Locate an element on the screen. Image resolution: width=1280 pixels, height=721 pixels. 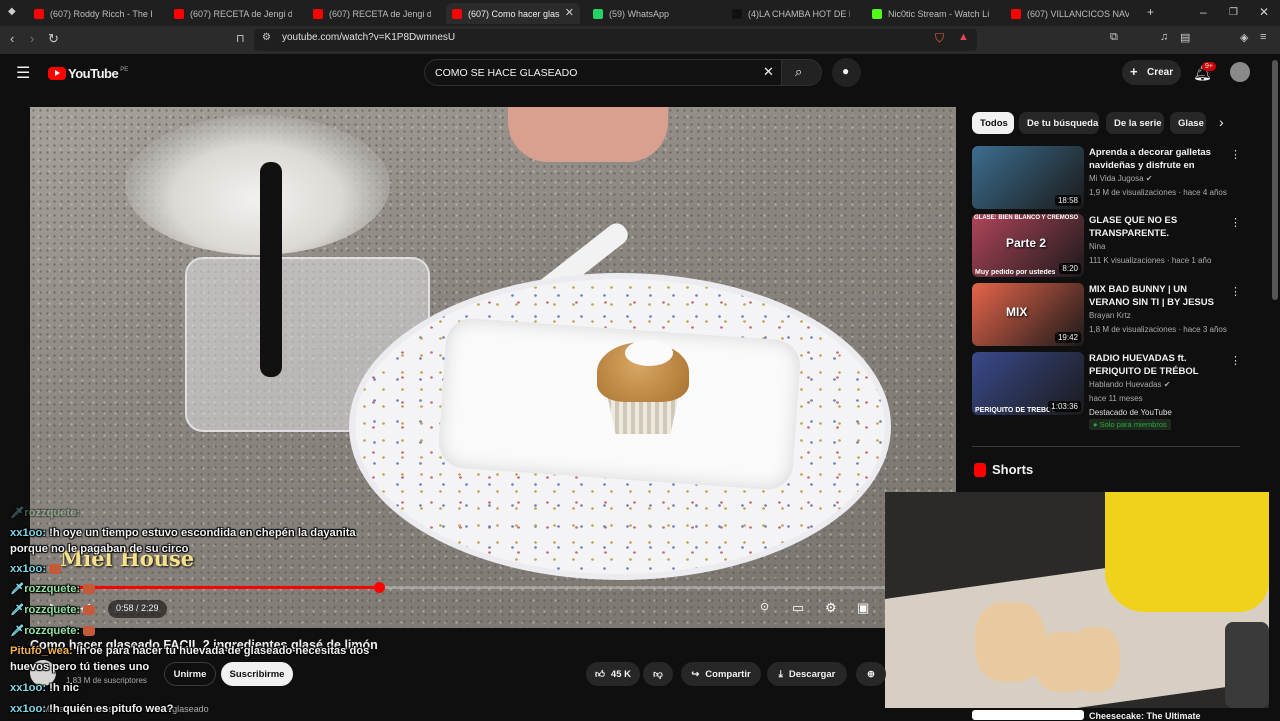
share-button: ↪ Compartir is located at coordinates (721, 674).